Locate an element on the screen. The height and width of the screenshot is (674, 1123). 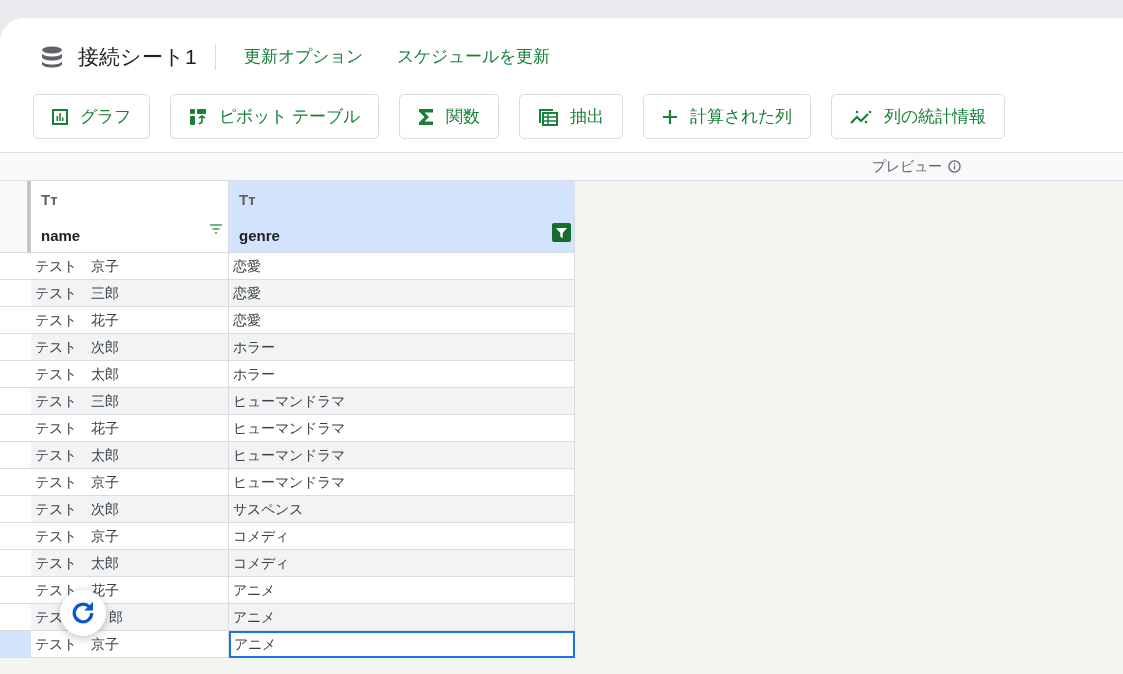
plus-icon is located at coordinates (669, 116).